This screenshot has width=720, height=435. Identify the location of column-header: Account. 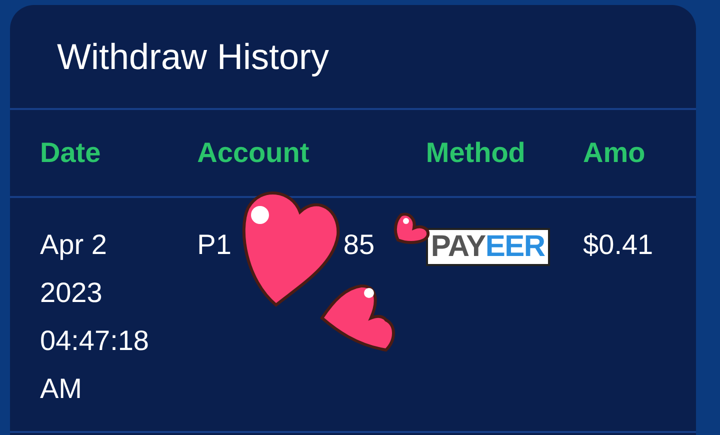
(253, 152).